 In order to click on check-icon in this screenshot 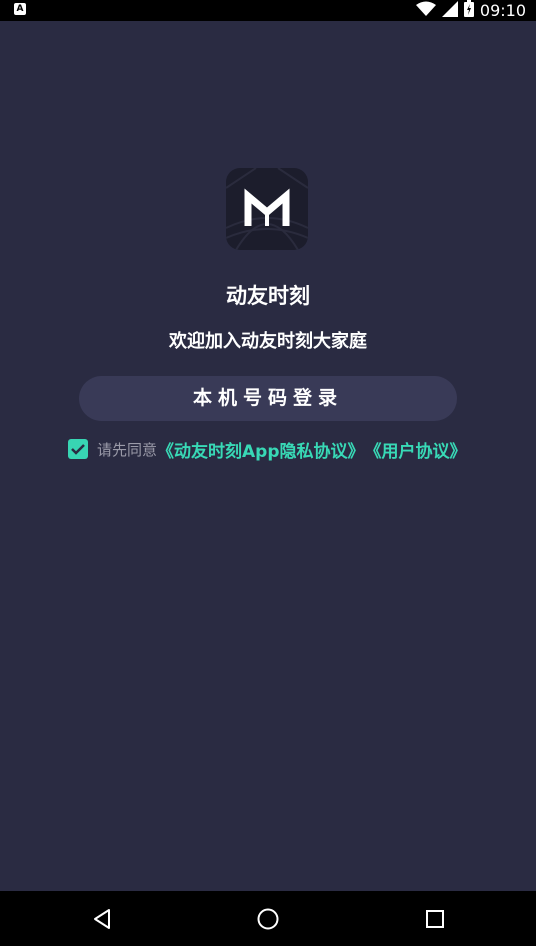, I will do `click(78, 449)`.